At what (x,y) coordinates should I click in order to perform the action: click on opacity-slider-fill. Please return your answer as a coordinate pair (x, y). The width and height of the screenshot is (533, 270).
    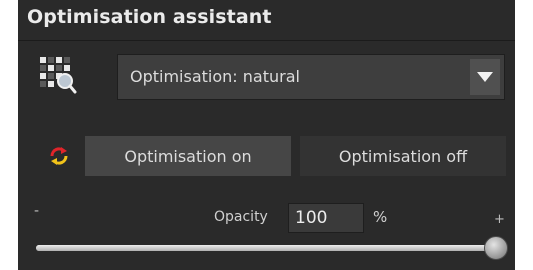
    Looking at the image, I should click on (266, 248).